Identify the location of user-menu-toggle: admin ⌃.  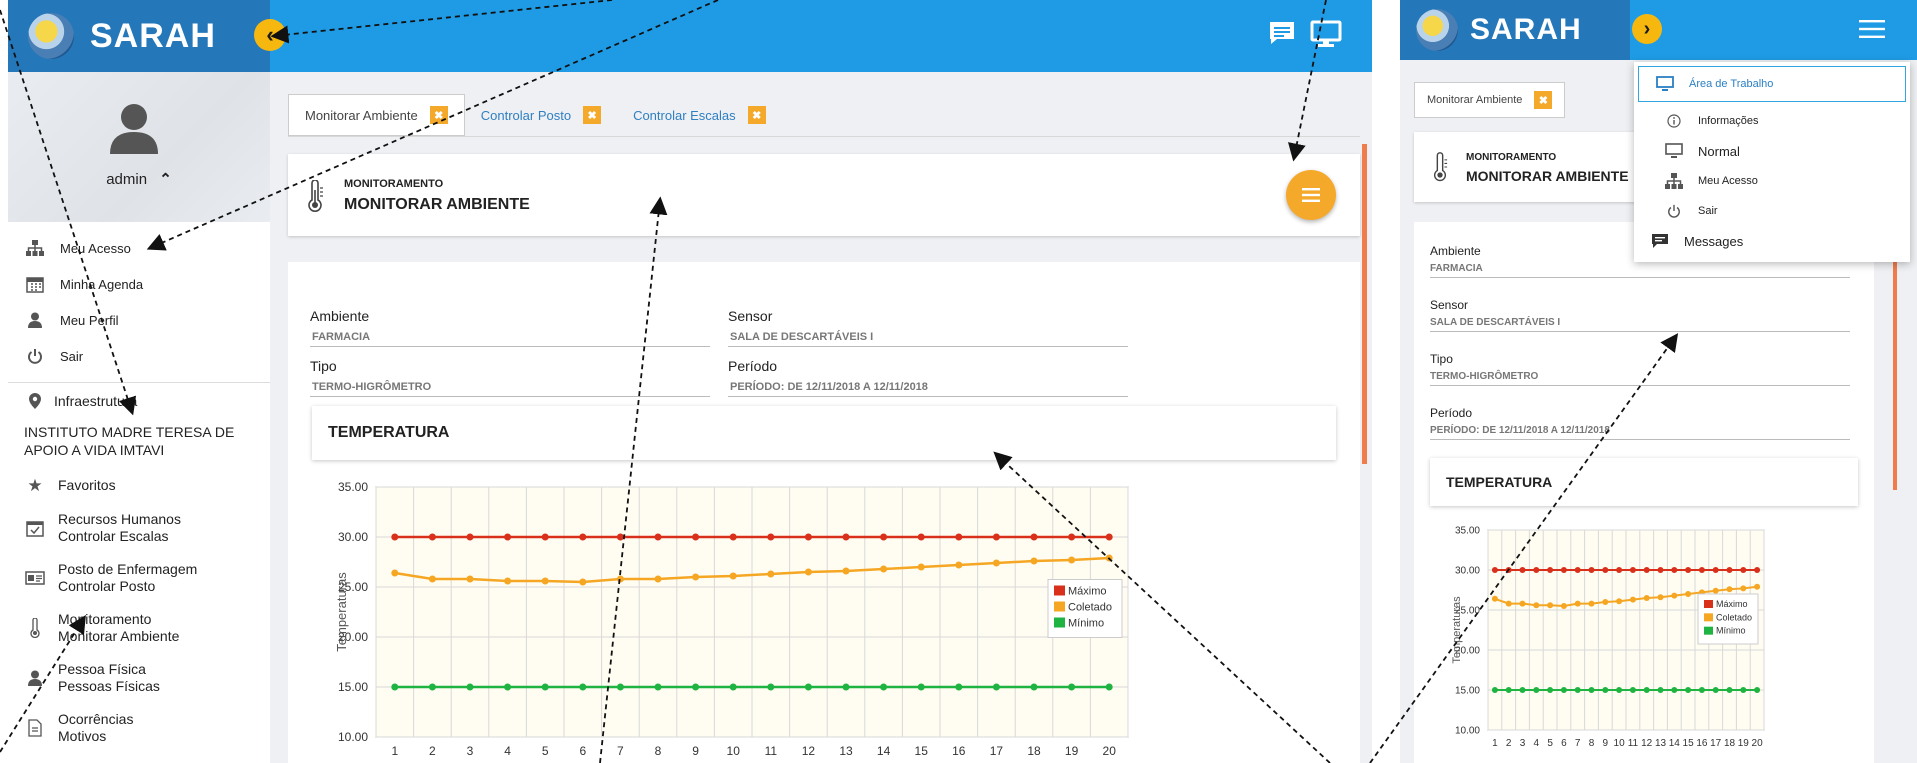
(139, 179).